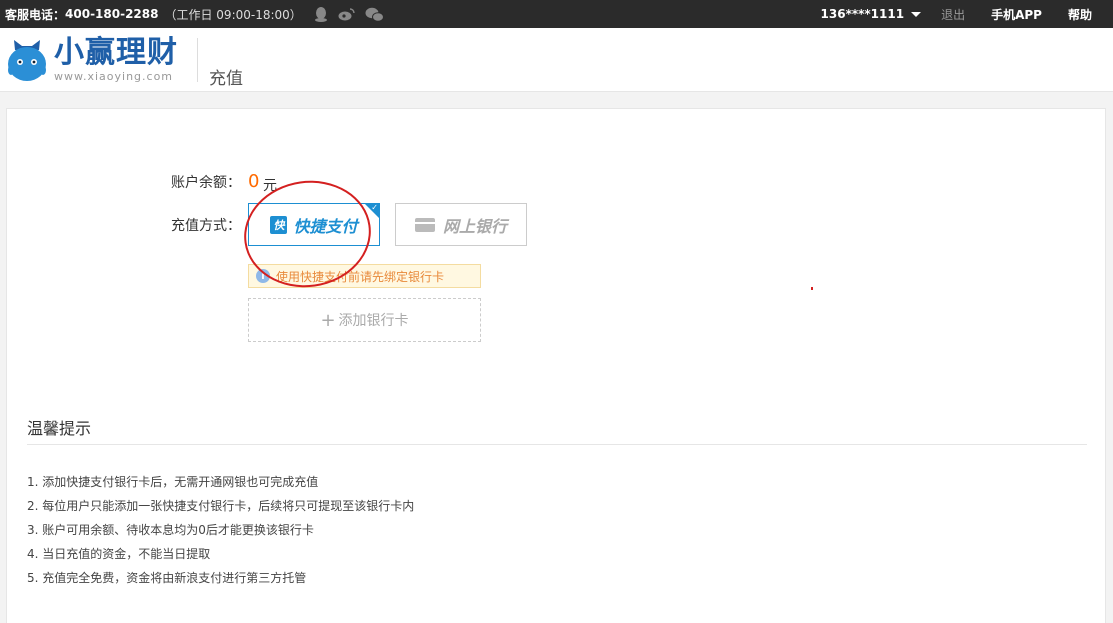  Describe the element at coordinates (1080, 14) in the screenshot. I see `help-link: 帮助` at that location.